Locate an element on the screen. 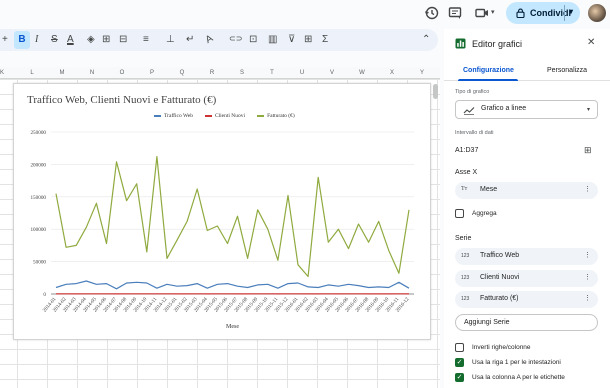 The width and height of the screenshot is (610, 388). column-header: R is located at coordinates (212, 73).